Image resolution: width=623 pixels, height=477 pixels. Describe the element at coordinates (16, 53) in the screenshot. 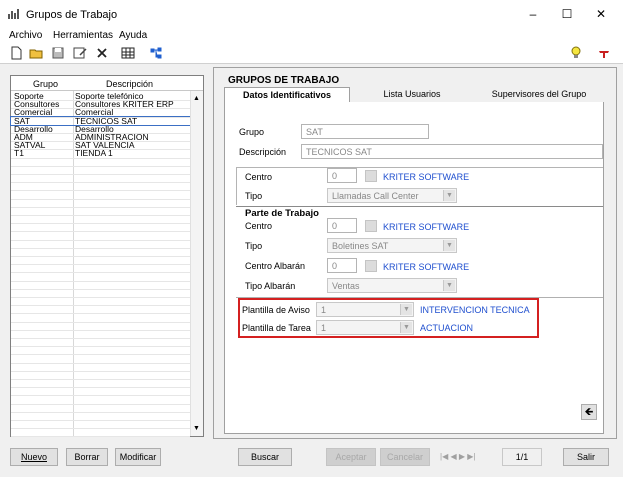

I see `new-icon` at that location.